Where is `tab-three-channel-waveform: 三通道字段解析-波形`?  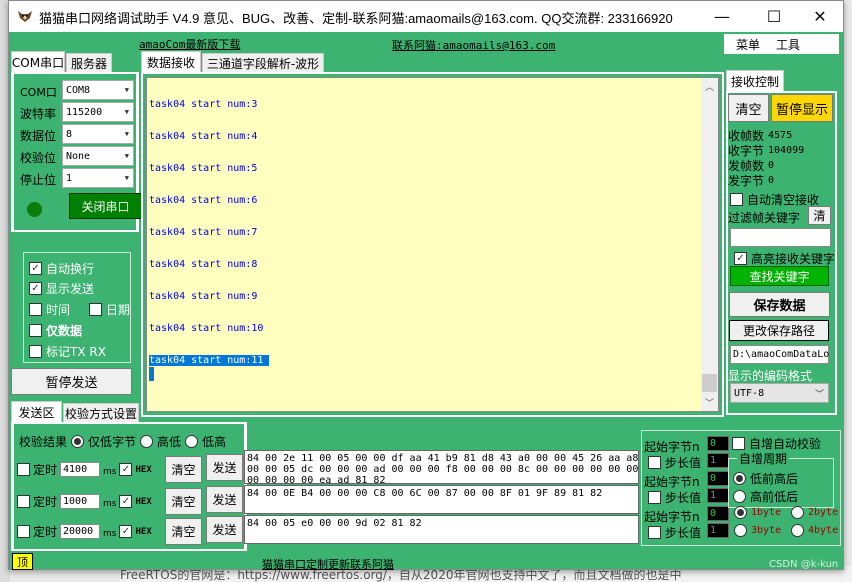 tab-three-channel-waveform: 三通道字段解析-波形 is located at coordinates (263, 63).